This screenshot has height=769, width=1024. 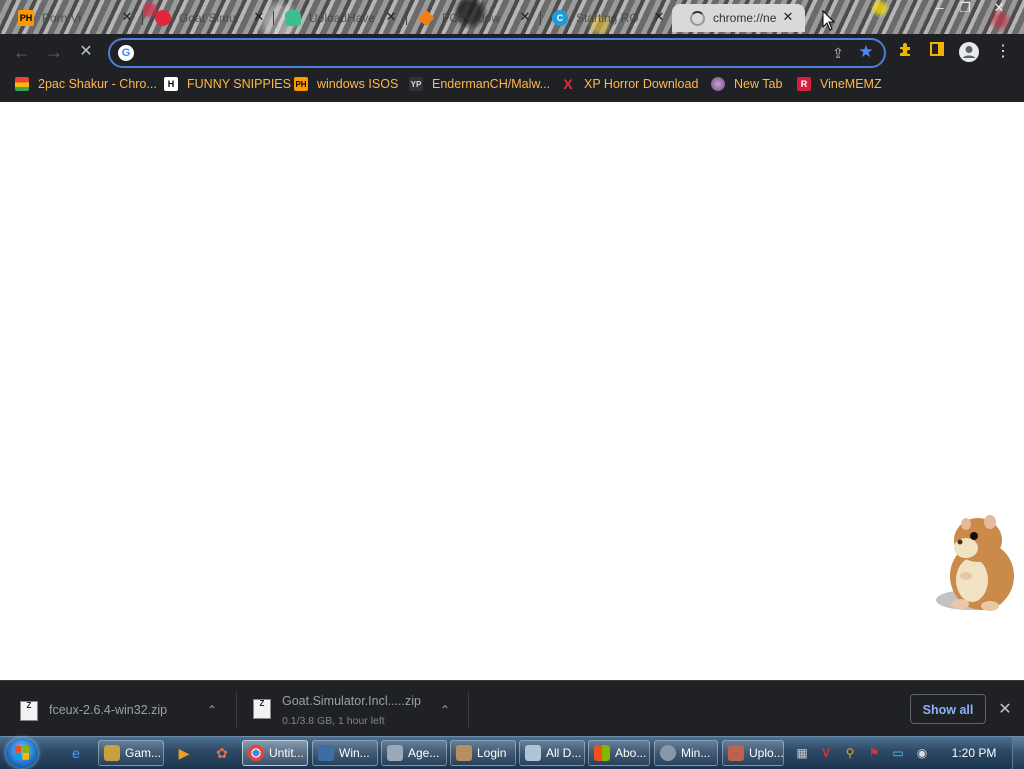 What do you see at coordinates (965, 9) in the screenshot?
I see `maximize-button: ❐` at bounding box center [965, 9].